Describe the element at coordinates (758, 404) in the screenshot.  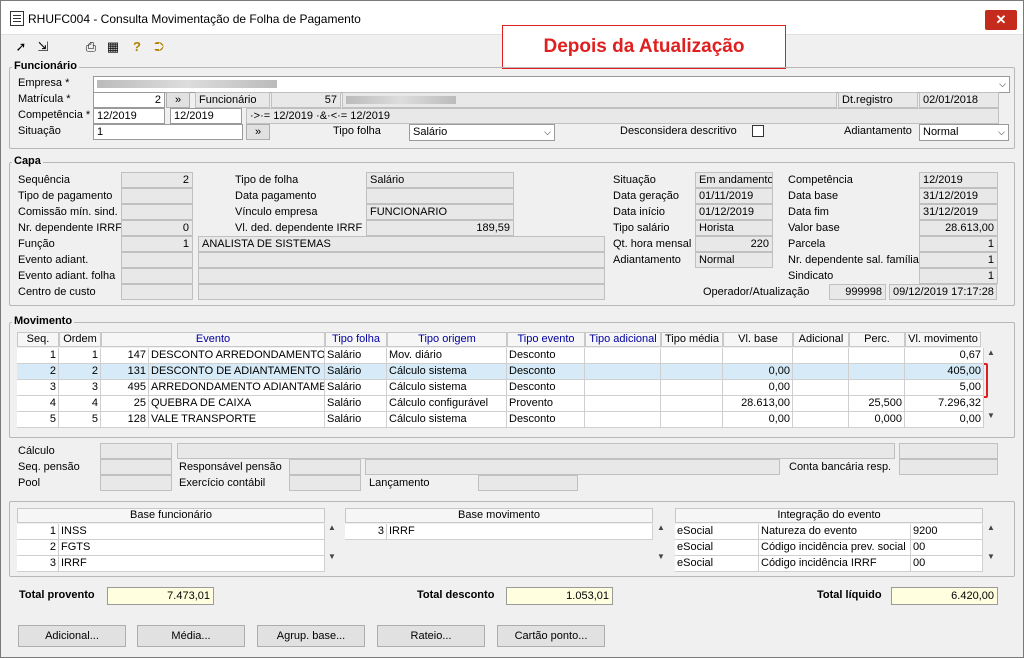
I see `table-cell: 28.613,00` at that location.